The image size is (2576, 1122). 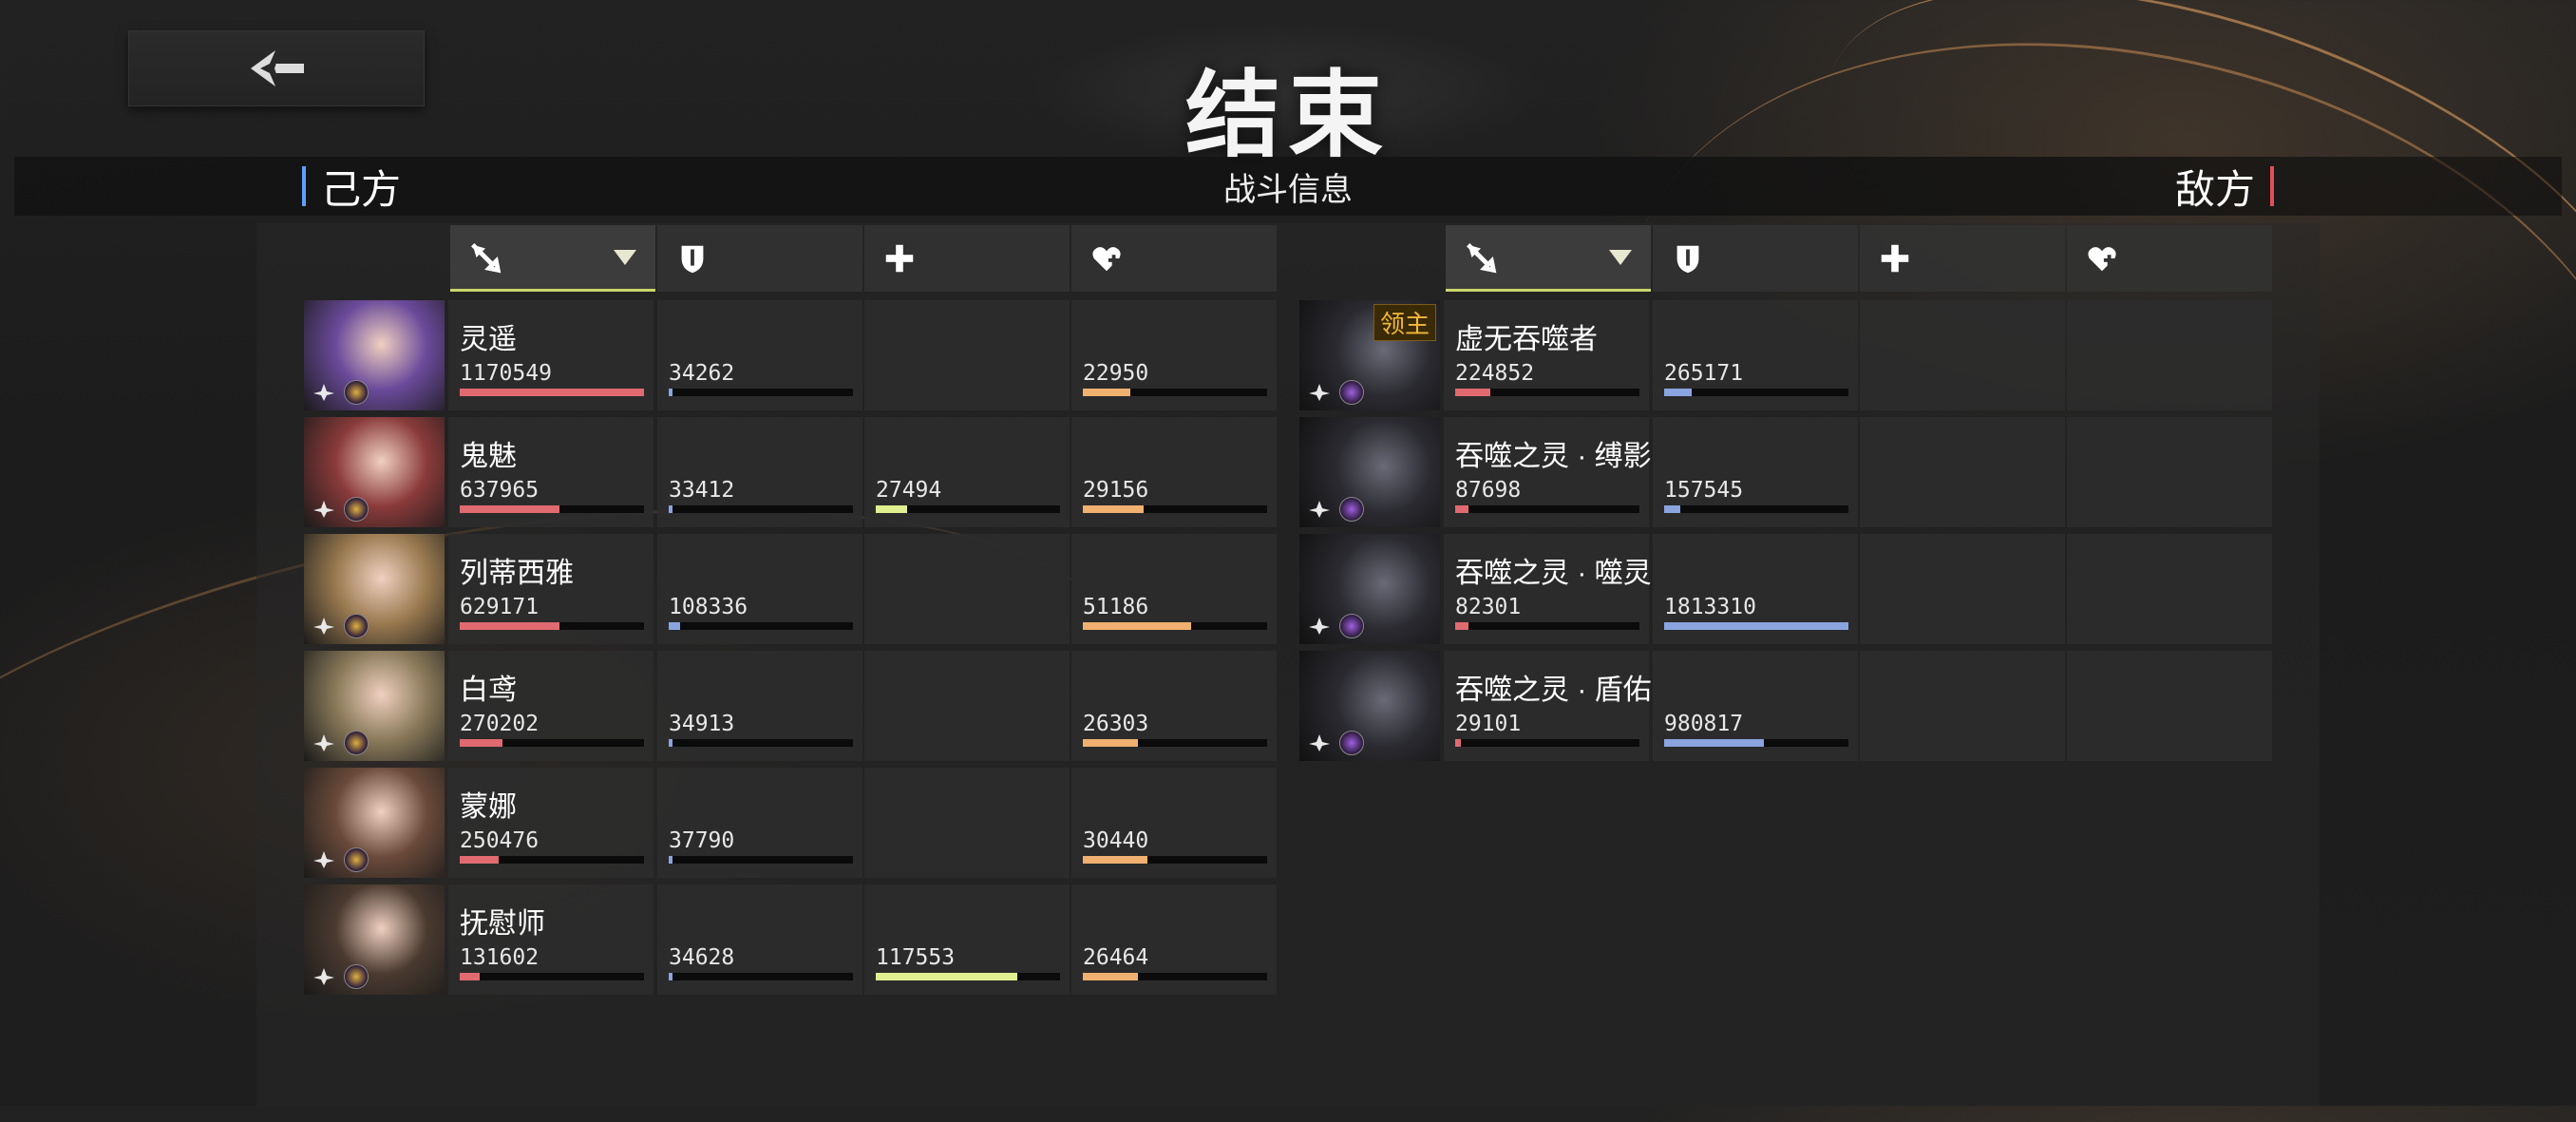 I want to click on enemy-name-cell: 吞噬之灵 · 缚影 87698, so click(x=1548, y=472).